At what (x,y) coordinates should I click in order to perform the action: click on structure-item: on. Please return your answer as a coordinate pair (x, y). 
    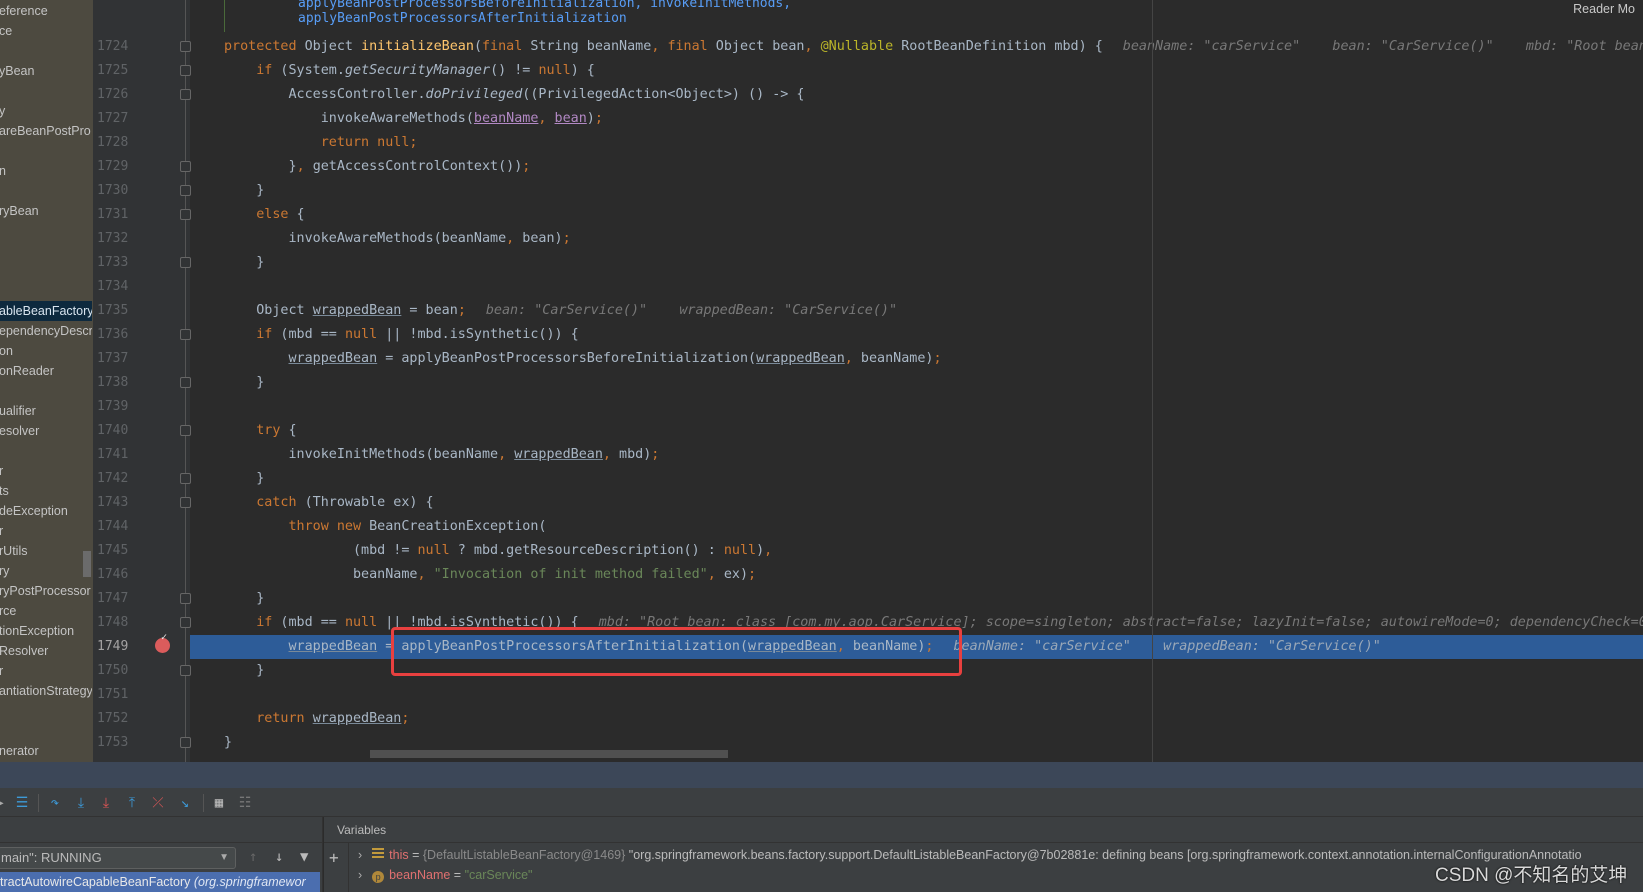
    Looking at the image, I should click on (46, 351).